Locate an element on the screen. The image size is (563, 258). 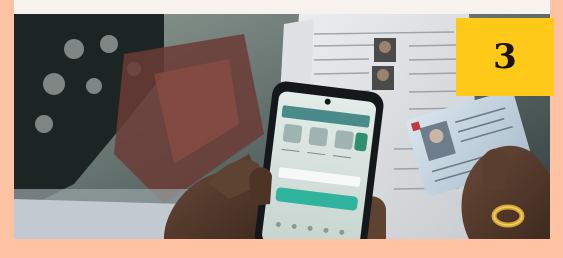
top-strip is located at coordinates (282, 7).